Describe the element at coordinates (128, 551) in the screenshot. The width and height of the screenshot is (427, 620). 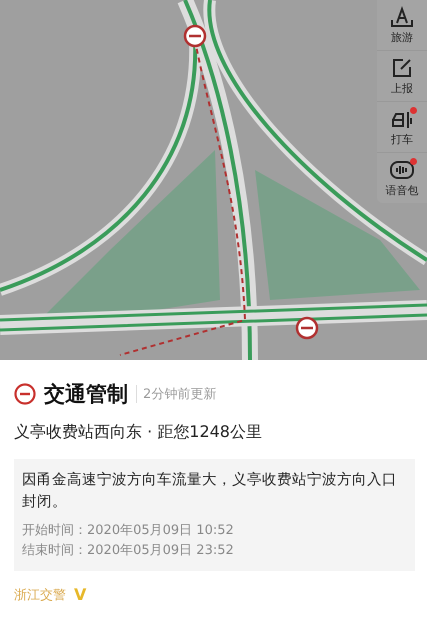
I see `end-time: 结束时间：2020年05月09日 23:52` at that location.